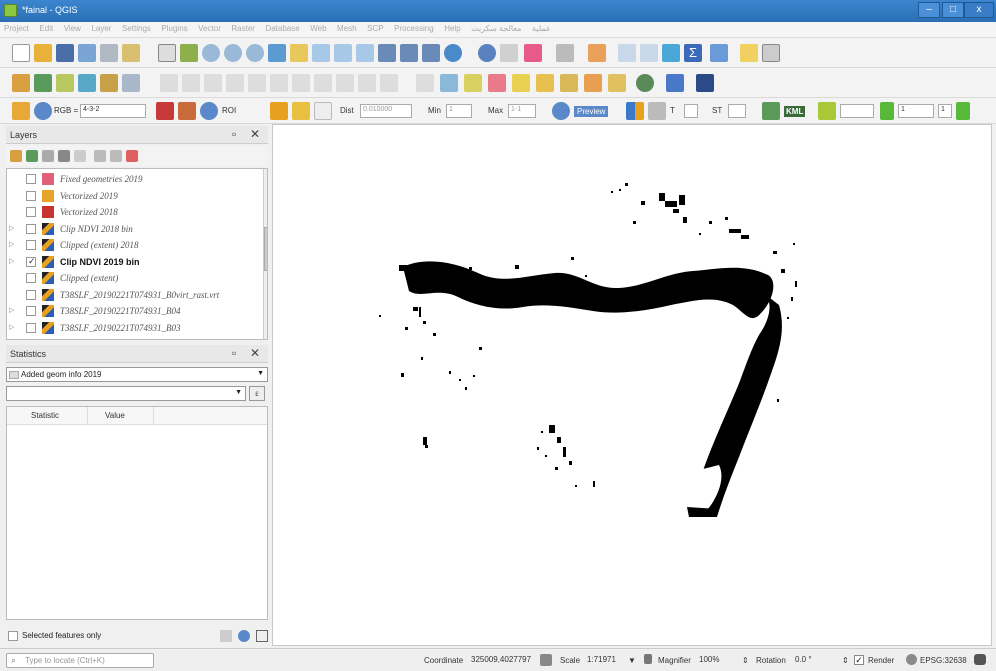 This screenshot has height=671, width=996. Describe the element at coordinates (345, 83) in the screenshot. I see `paste-features-icon` at that location.